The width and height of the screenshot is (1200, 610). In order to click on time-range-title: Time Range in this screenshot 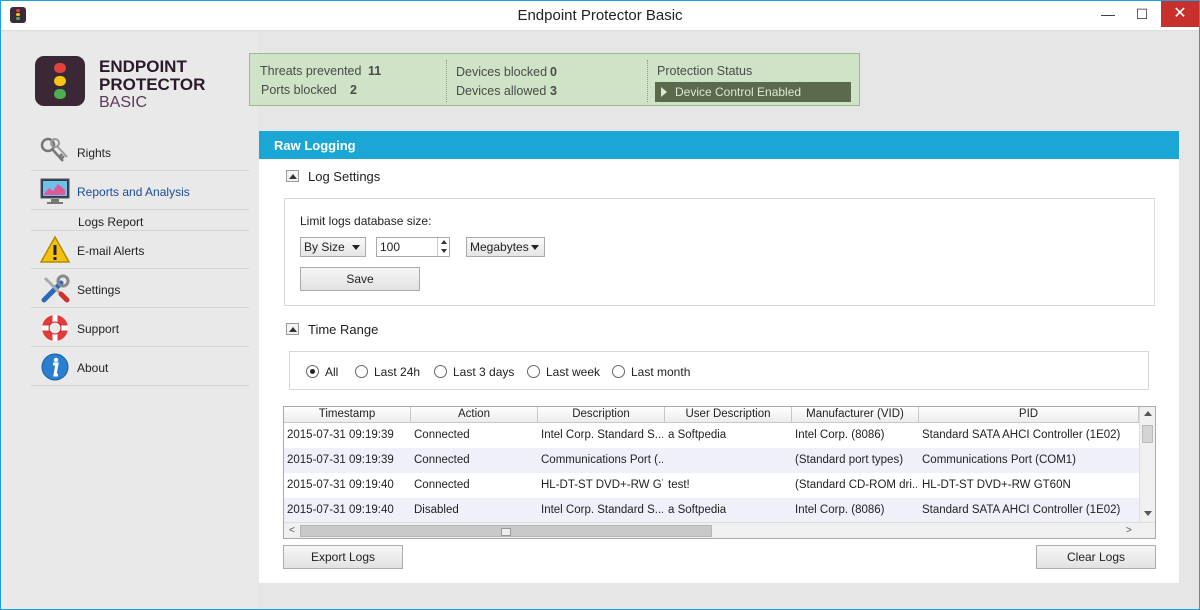, I will do `click(343, 329)`.